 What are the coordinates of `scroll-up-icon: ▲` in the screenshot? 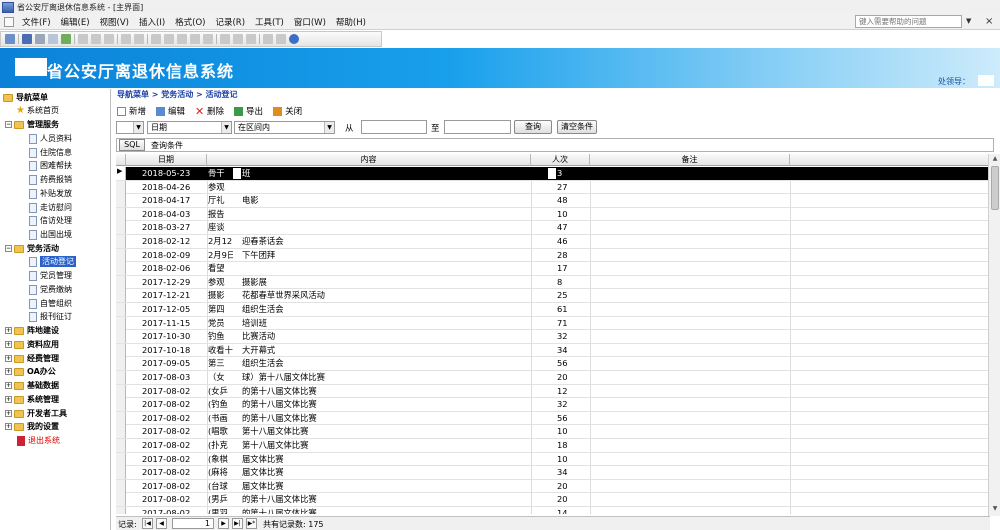 It's located at (995, 160).